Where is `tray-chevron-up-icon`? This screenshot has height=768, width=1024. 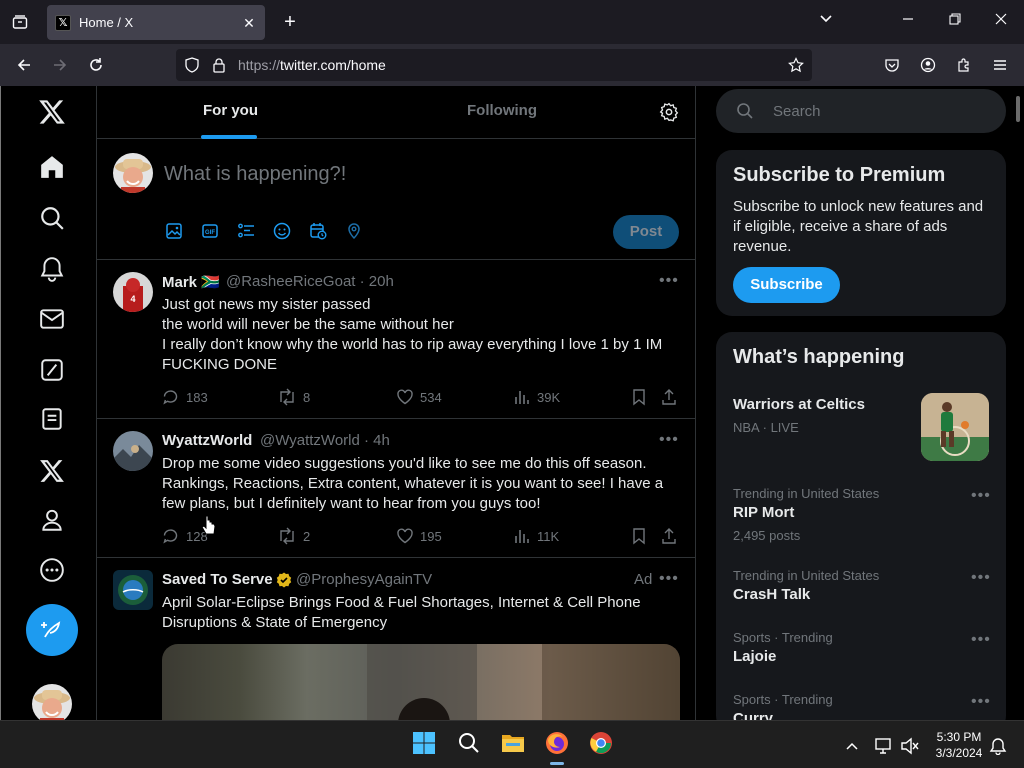
tray-chevron-up-icon is located at coordinates (852, 746).